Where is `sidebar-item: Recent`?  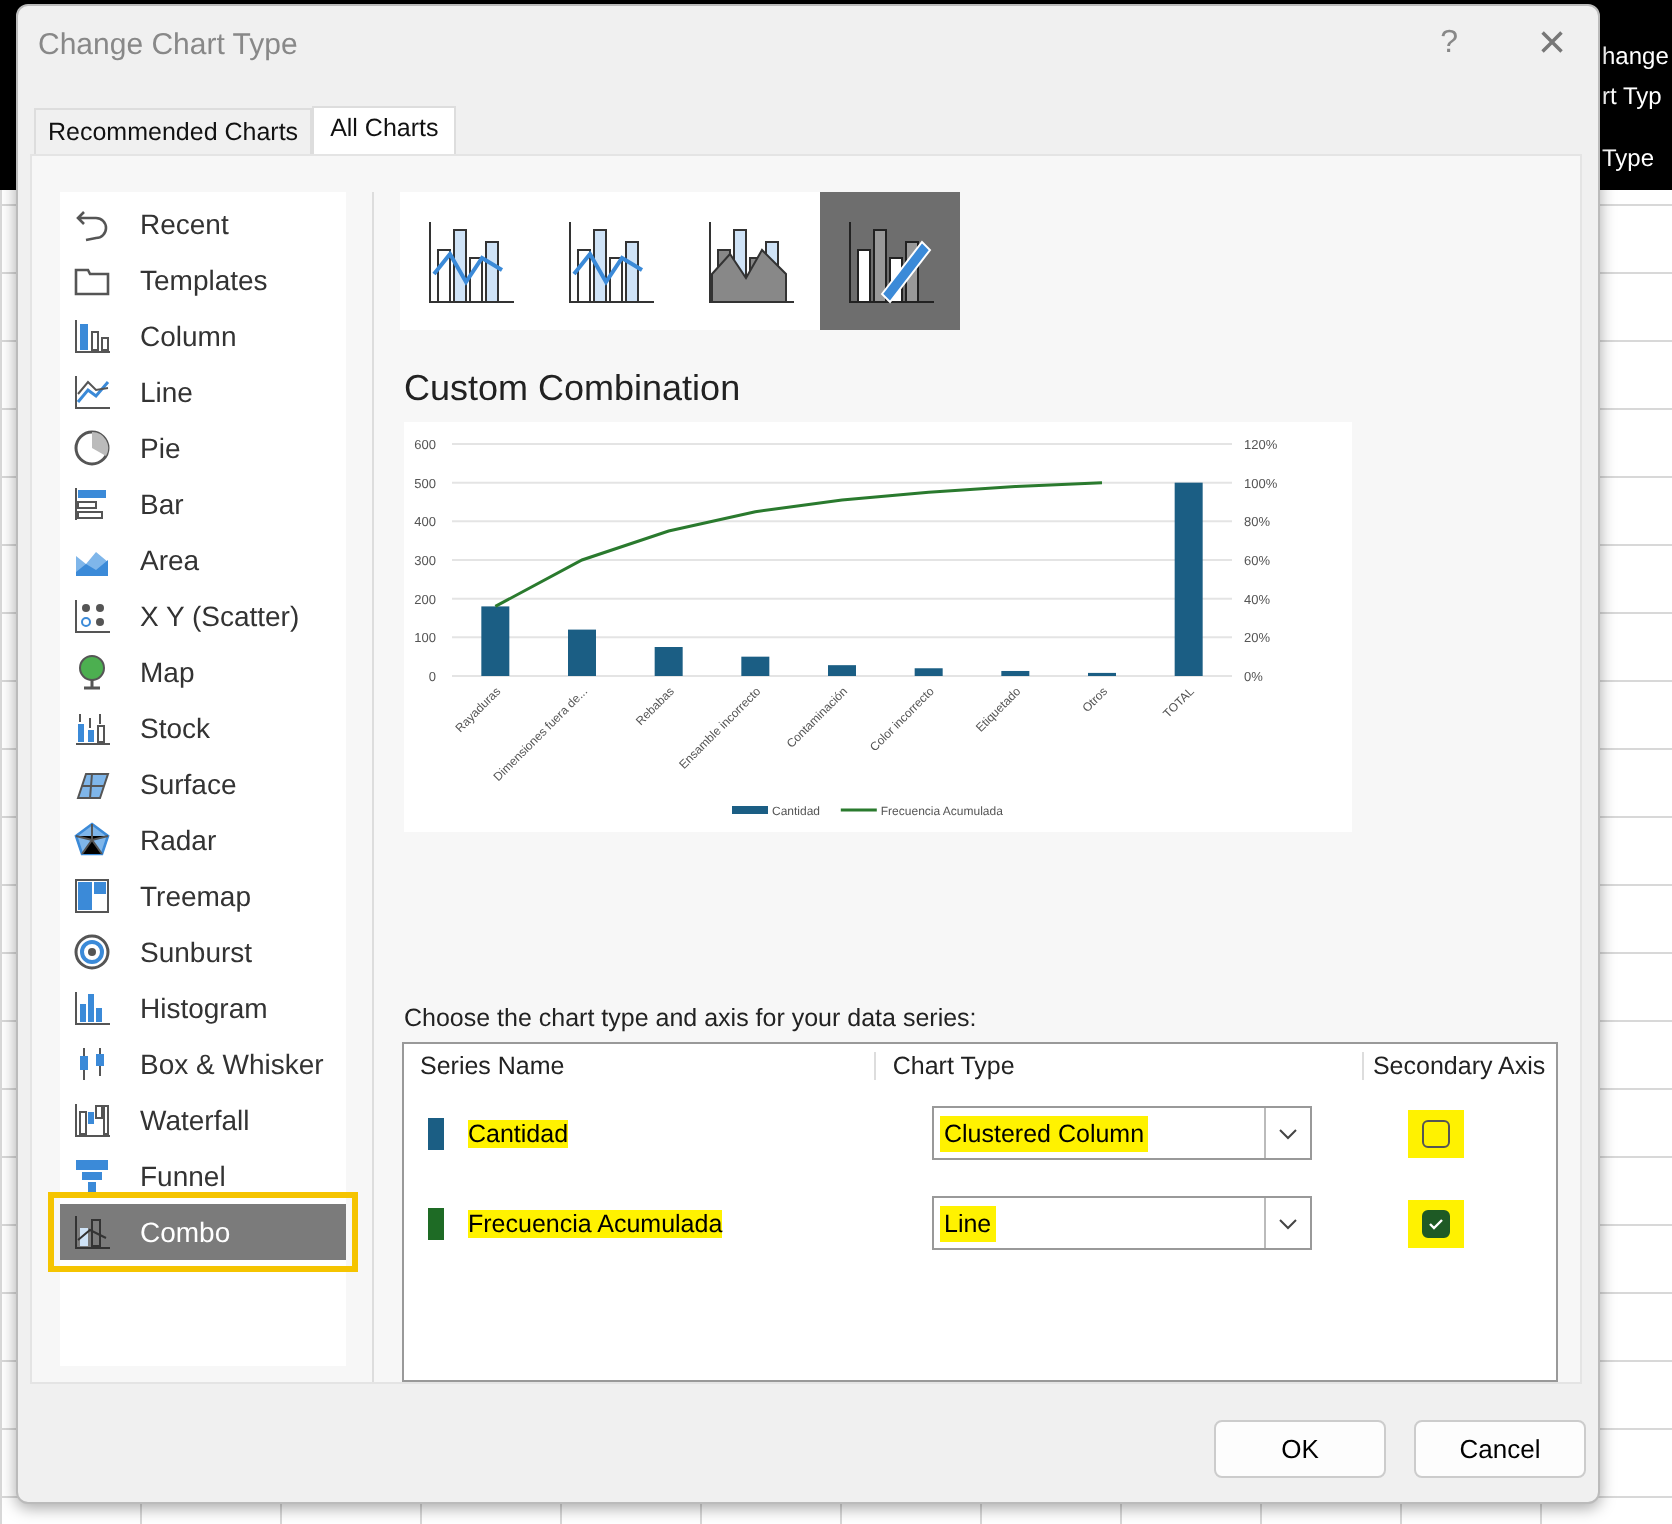
sidebar-item: Recent is located at coordinates (203, 224).